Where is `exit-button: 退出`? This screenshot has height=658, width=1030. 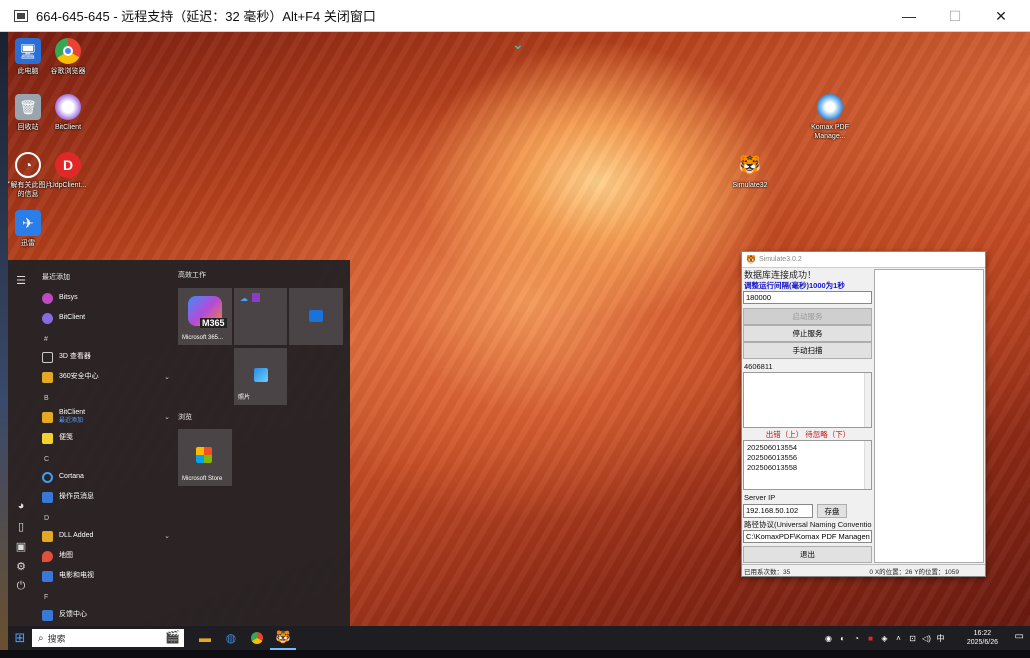
exit-button: 退出 is located at coordinates (807, 554).